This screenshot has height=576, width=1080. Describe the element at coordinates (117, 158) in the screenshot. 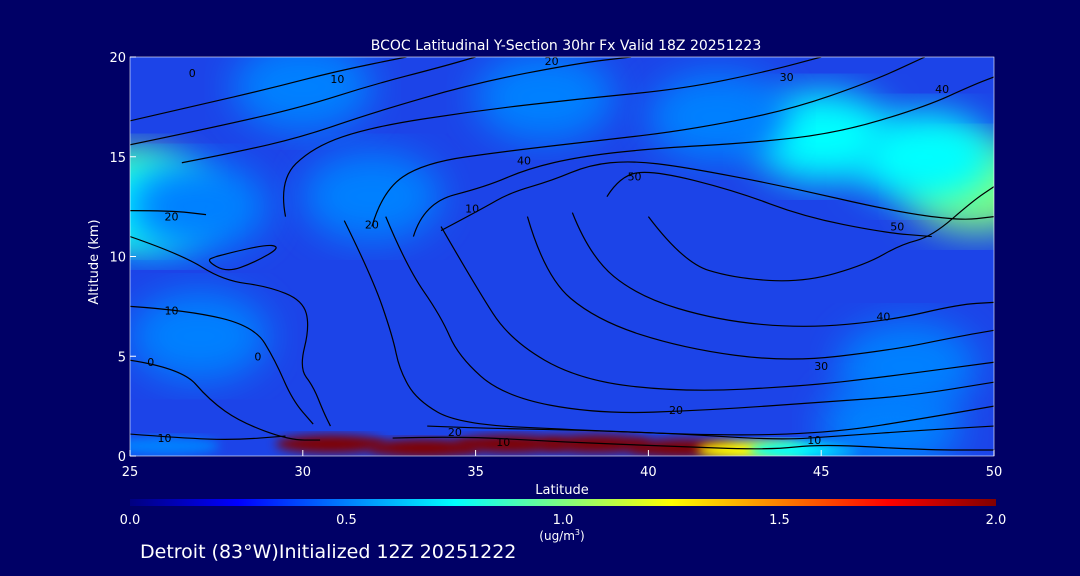

I see `y-tick-label-3: 15` at that location.